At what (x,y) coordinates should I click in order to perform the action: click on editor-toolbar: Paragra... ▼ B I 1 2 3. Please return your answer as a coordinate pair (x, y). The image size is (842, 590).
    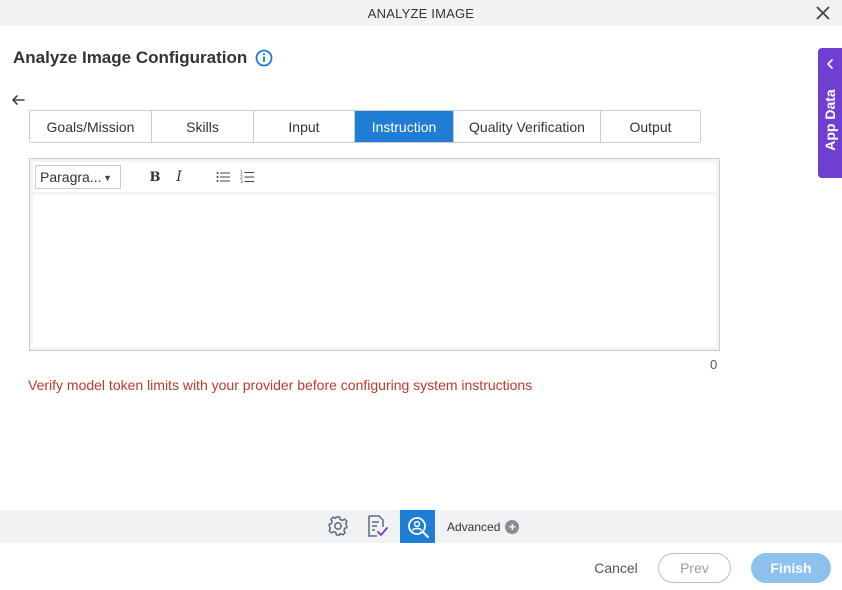
    Looking at the image, I should click on (374, 177).